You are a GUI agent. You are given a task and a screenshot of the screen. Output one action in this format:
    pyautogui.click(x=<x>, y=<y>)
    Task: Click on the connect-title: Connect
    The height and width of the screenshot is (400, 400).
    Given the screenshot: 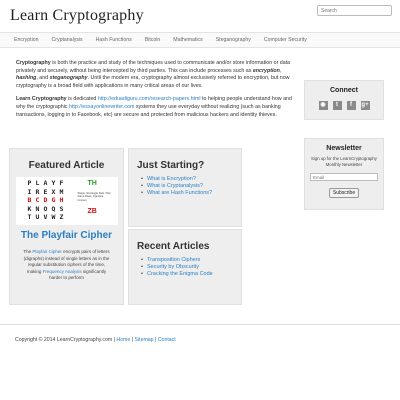 What is the action you would take?
    pyautogui.click(x=344, y=90)
    